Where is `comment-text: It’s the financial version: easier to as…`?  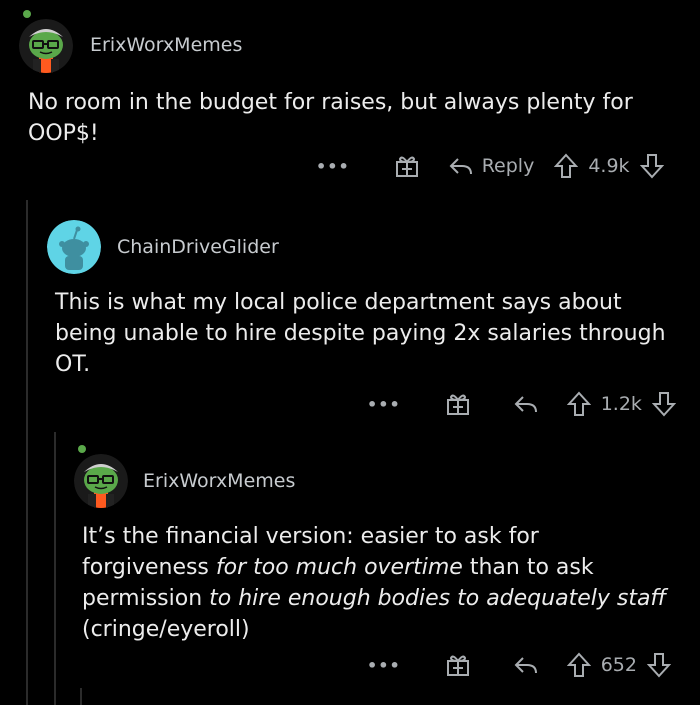 comment-text: It’s the financial version: easier to as… is located at coordinates (377, 583).